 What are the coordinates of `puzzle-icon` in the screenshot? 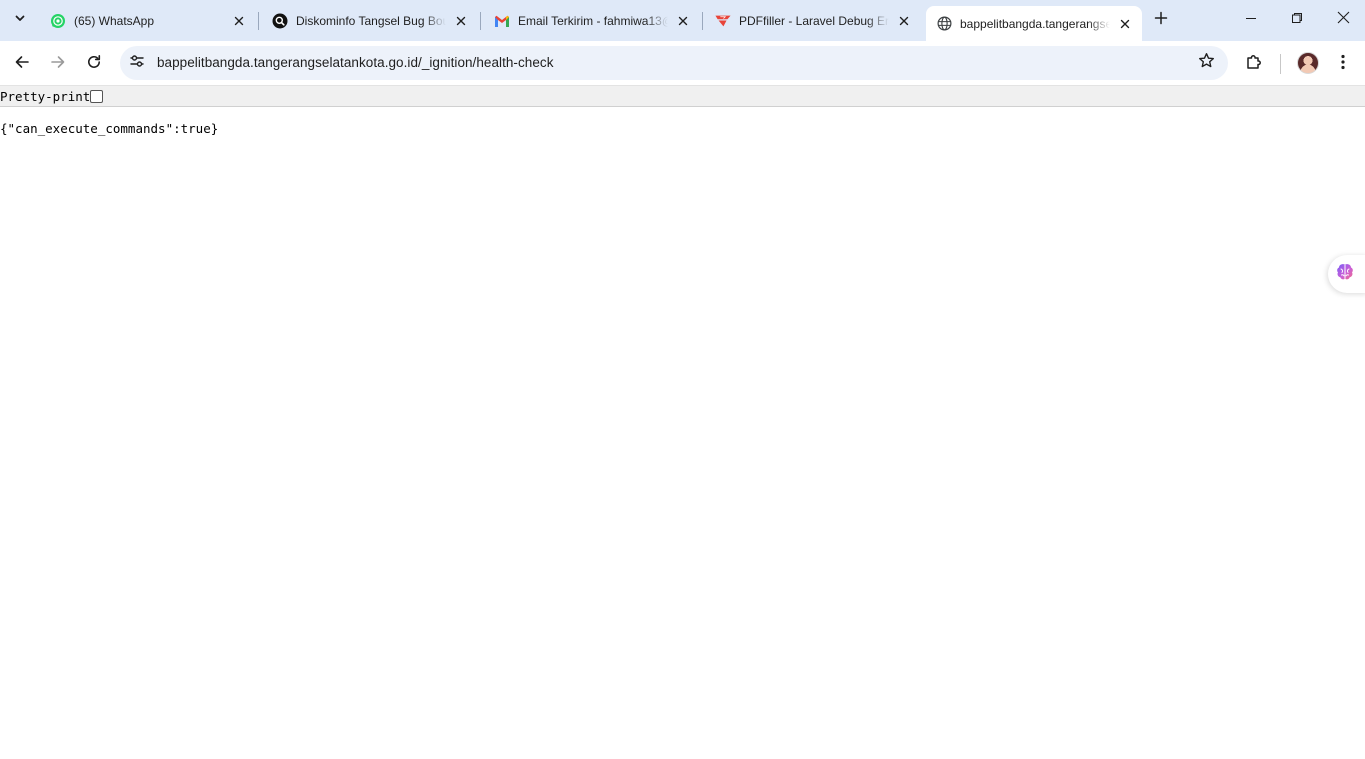 It's located at (1254, 64).